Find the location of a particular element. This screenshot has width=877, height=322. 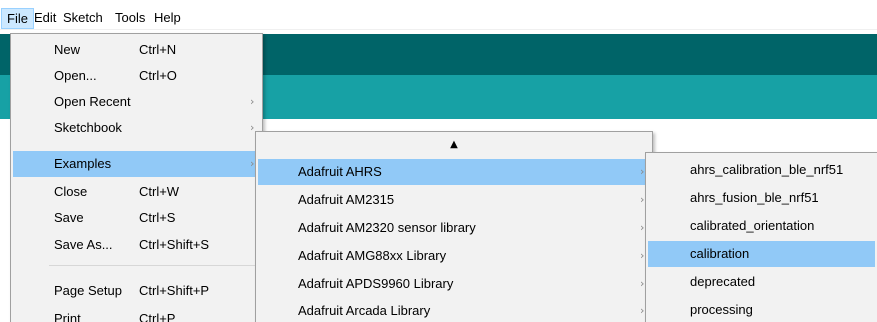

menu-item-shortcut: Ctrl+Shift+P is located at coordinates (174, 290).